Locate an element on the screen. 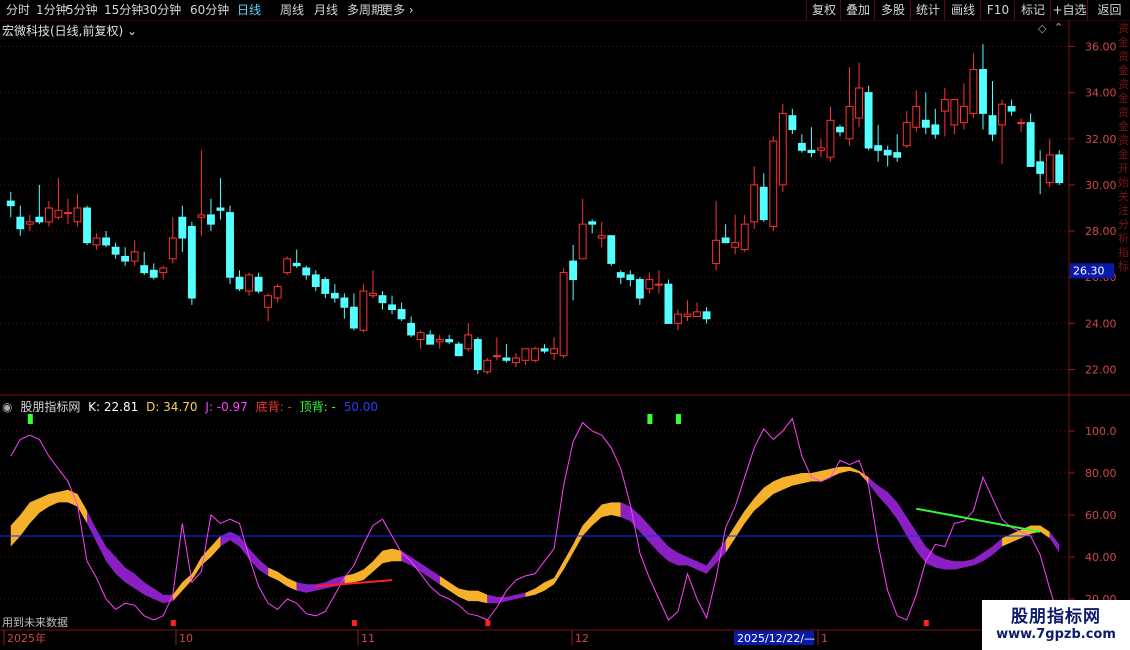 This screenshot has height=650, width=1130. indicator-menu-icon: ◉ is located at coordinates (7, 407).